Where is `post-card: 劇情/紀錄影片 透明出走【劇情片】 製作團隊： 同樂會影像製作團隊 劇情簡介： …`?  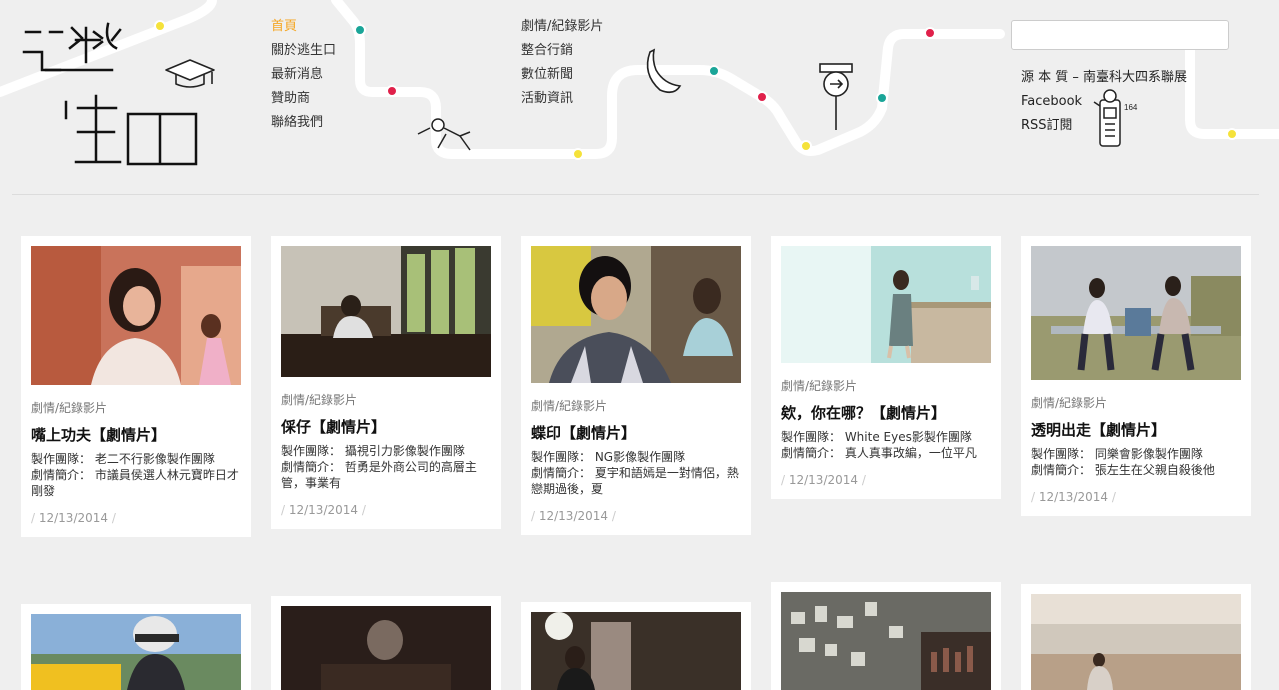
post-card: 劇情/紀錄影片 透明出走【劇情片】 製作團隊： 同樂會影像製作團隊 劇情簡介： … is located at coordinates (1136, 376).